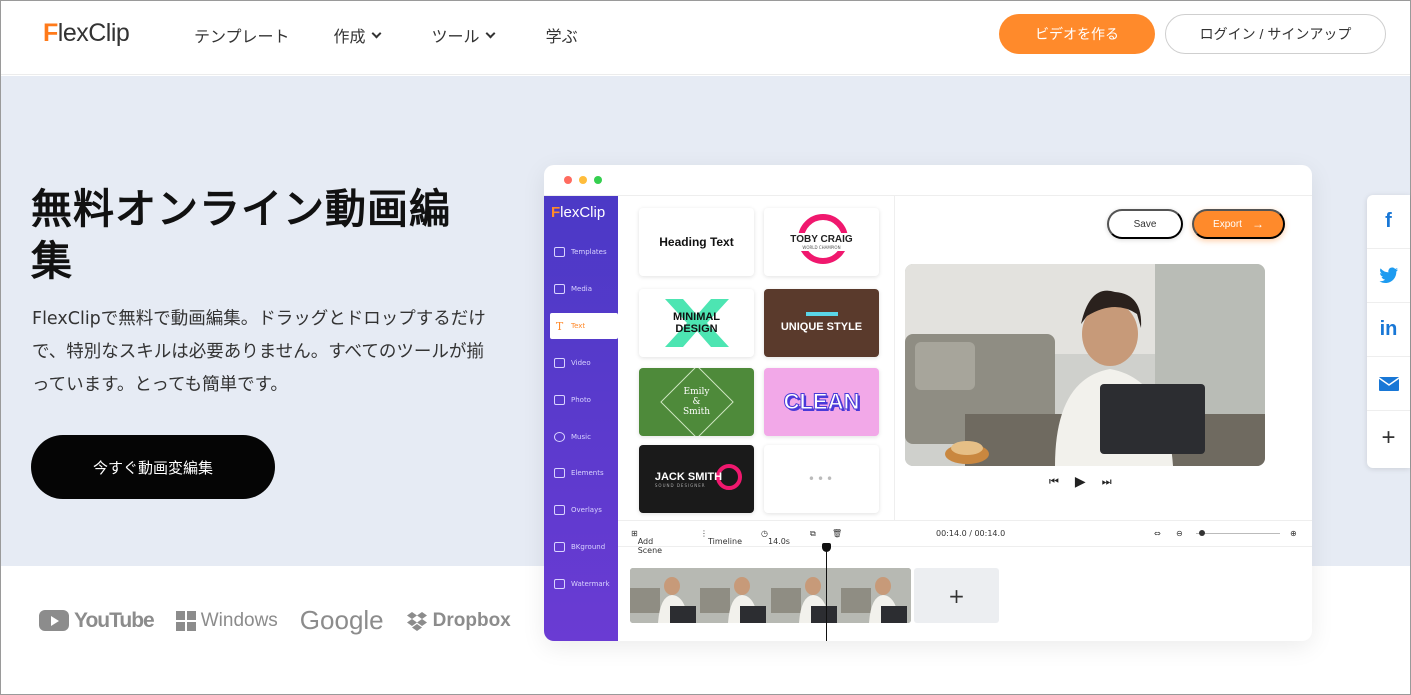 The width and height of the screenshot is (1411, 695). I want to click on text-icon: T, so click(559, 326).